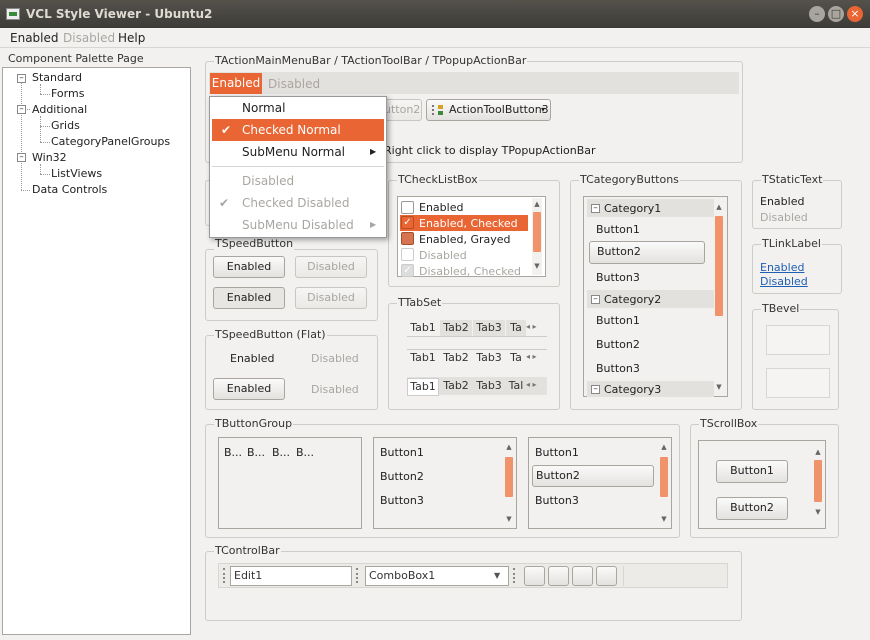 The image size is (870, 640). What do you see at coordinates (249, 267) in the screenshot?
I see `speed-button-enabled: Enabled` at bounding box center [249, 267].